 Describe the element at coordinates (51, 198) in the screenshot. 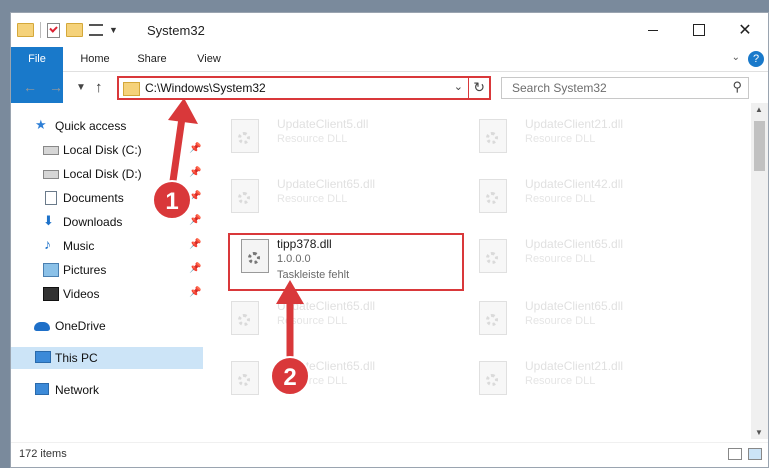

I see `documents-icon` at that location.